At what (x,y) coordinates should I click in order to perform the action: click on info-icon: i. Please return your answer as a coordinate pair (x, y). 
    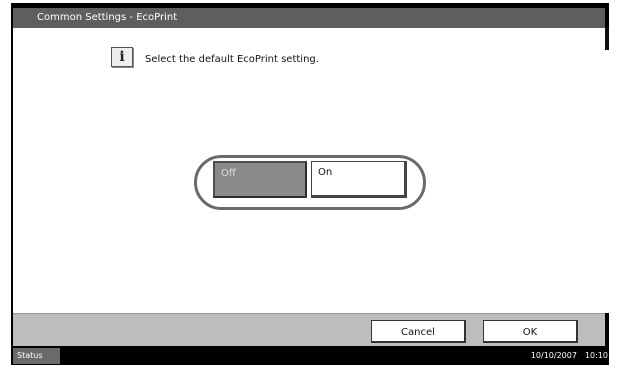
    Looking at the image, I should click on (122, 57).